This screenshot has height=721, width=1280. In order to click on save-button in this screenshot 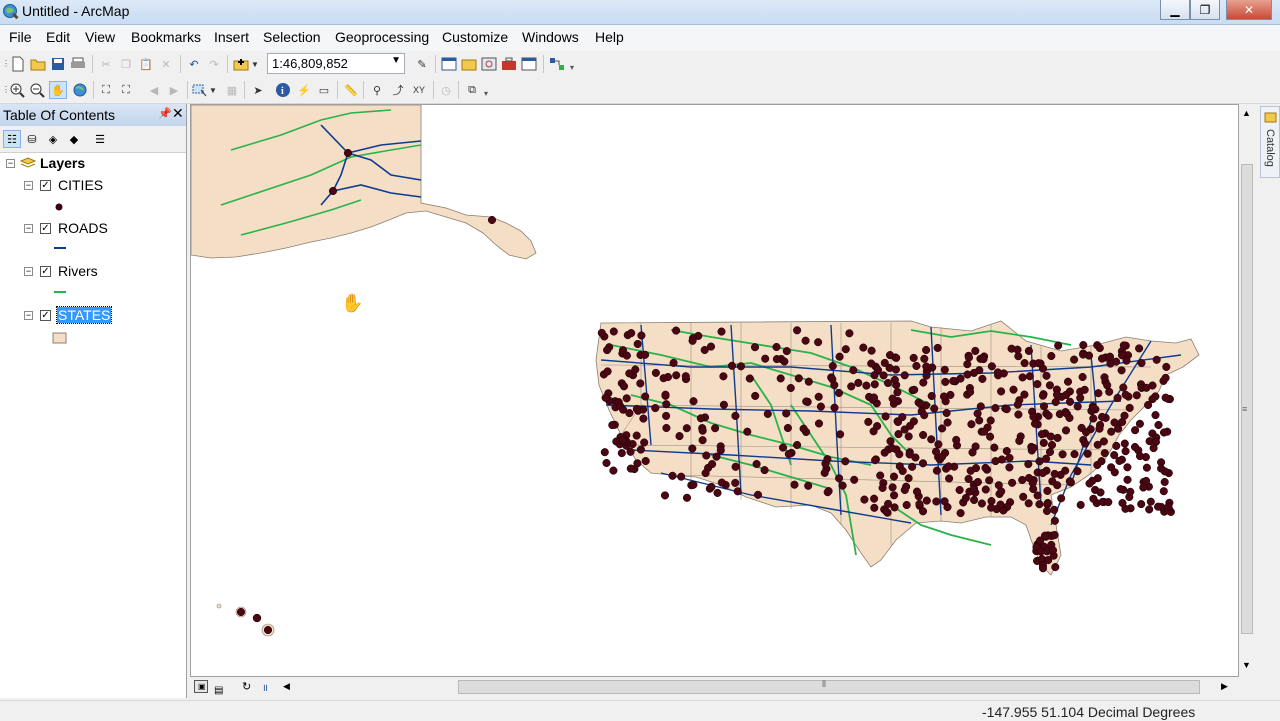, I will do `click(58, 64)`.